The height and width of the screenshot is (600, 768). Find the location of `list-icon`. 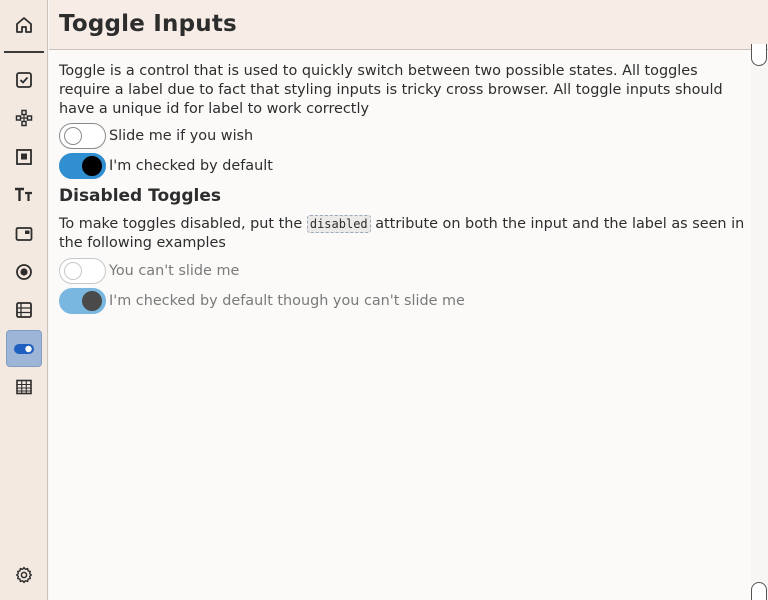

list-icon is located at coordinates (24, 310).